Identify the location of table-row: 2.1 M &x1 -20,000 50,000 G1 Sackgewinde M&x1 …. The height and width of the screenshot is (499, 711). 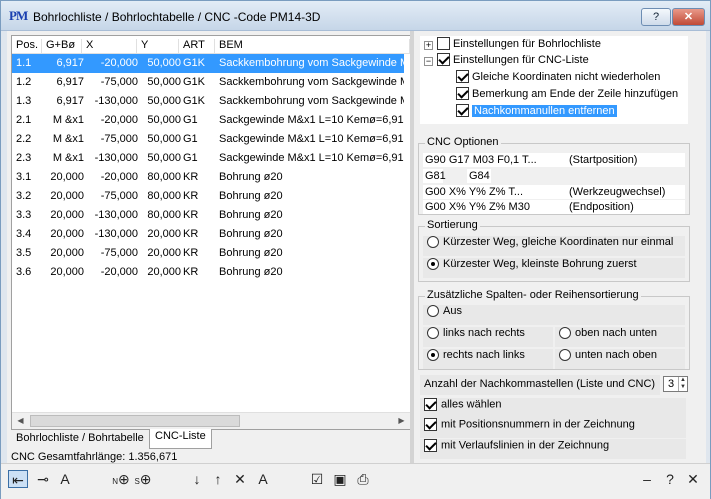
(208, 120).